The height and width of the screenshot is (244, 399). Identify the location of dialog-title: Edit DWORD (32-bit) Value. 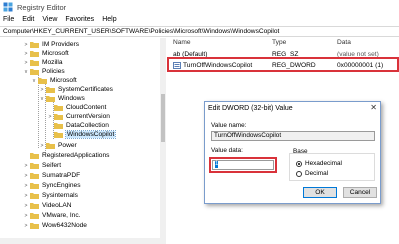
(250, 108).